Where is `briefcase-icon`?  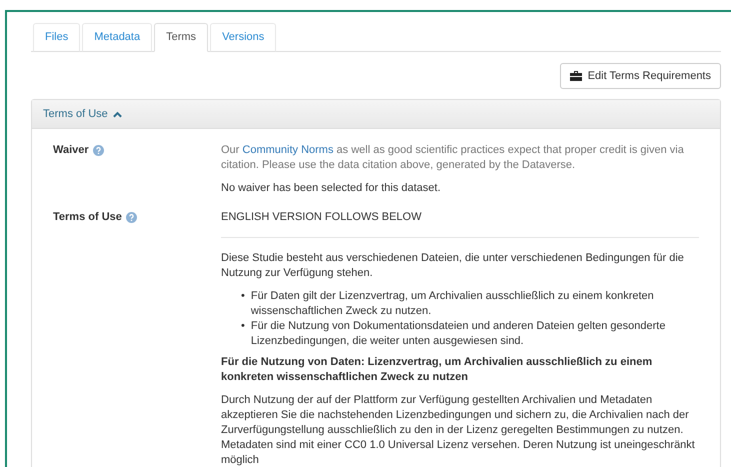
briefcase-icon is located at coordinates (576, 76).